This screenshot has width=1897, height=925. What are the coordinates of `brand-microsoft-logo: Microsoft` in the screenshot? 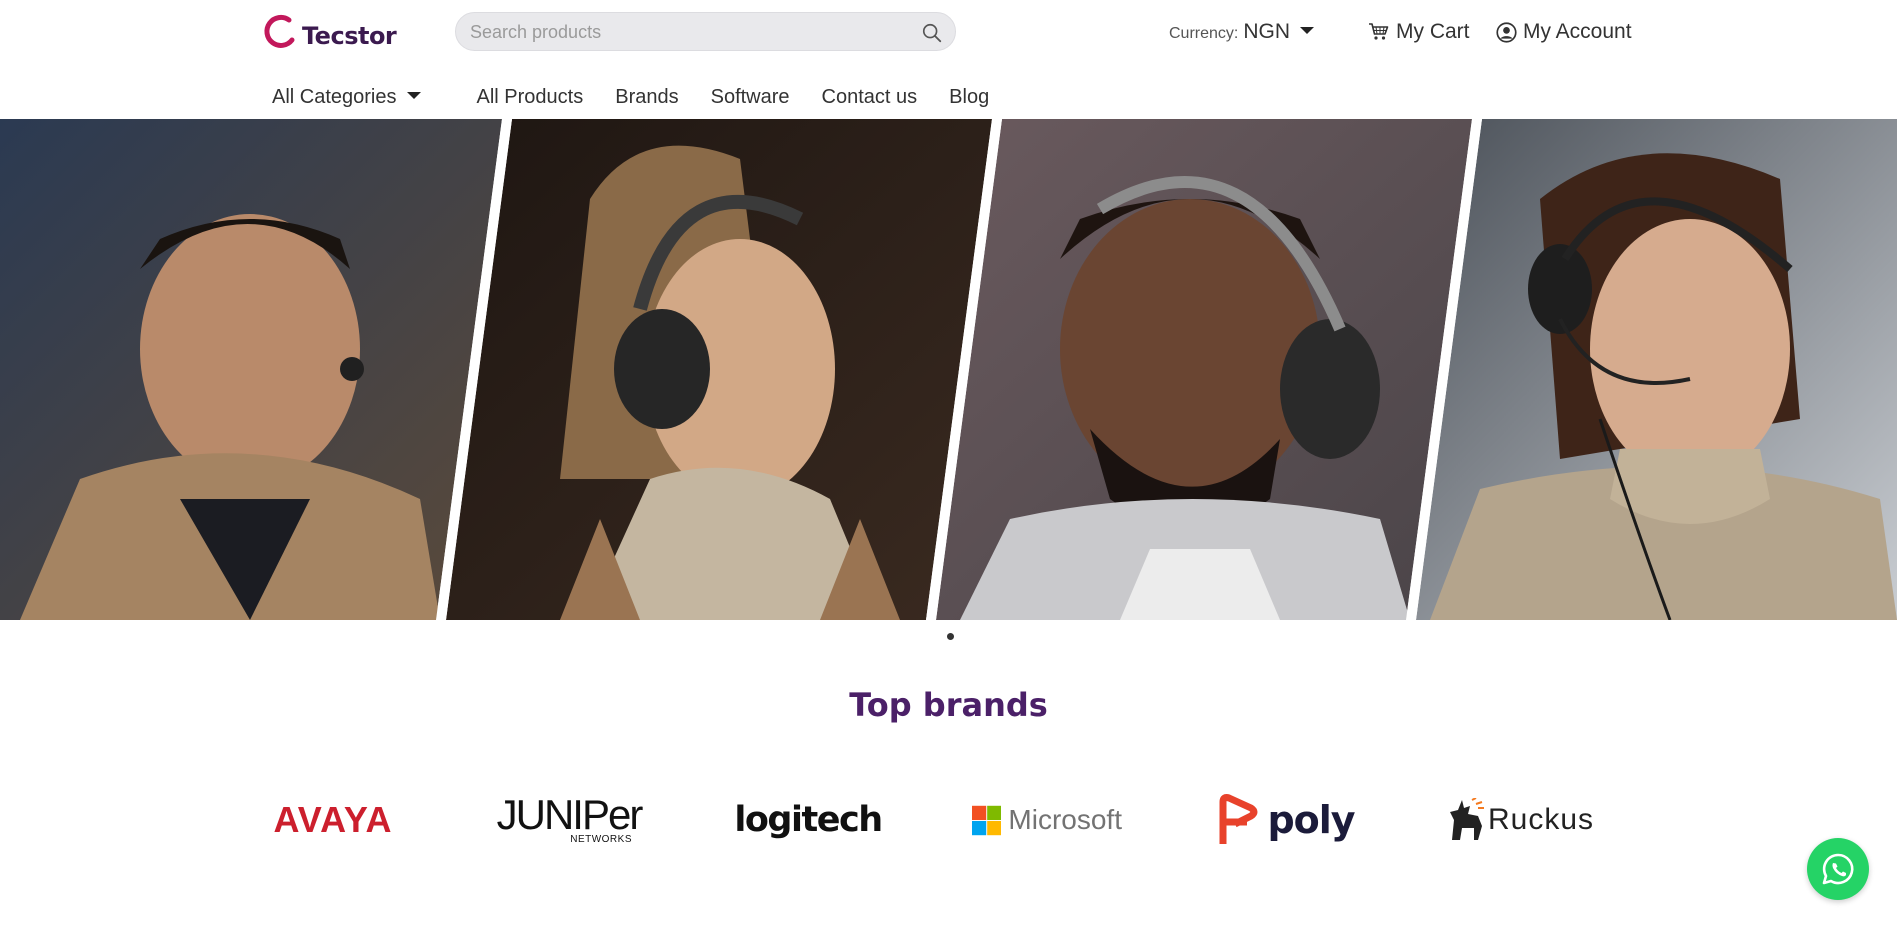 It's located at (1065, 819).